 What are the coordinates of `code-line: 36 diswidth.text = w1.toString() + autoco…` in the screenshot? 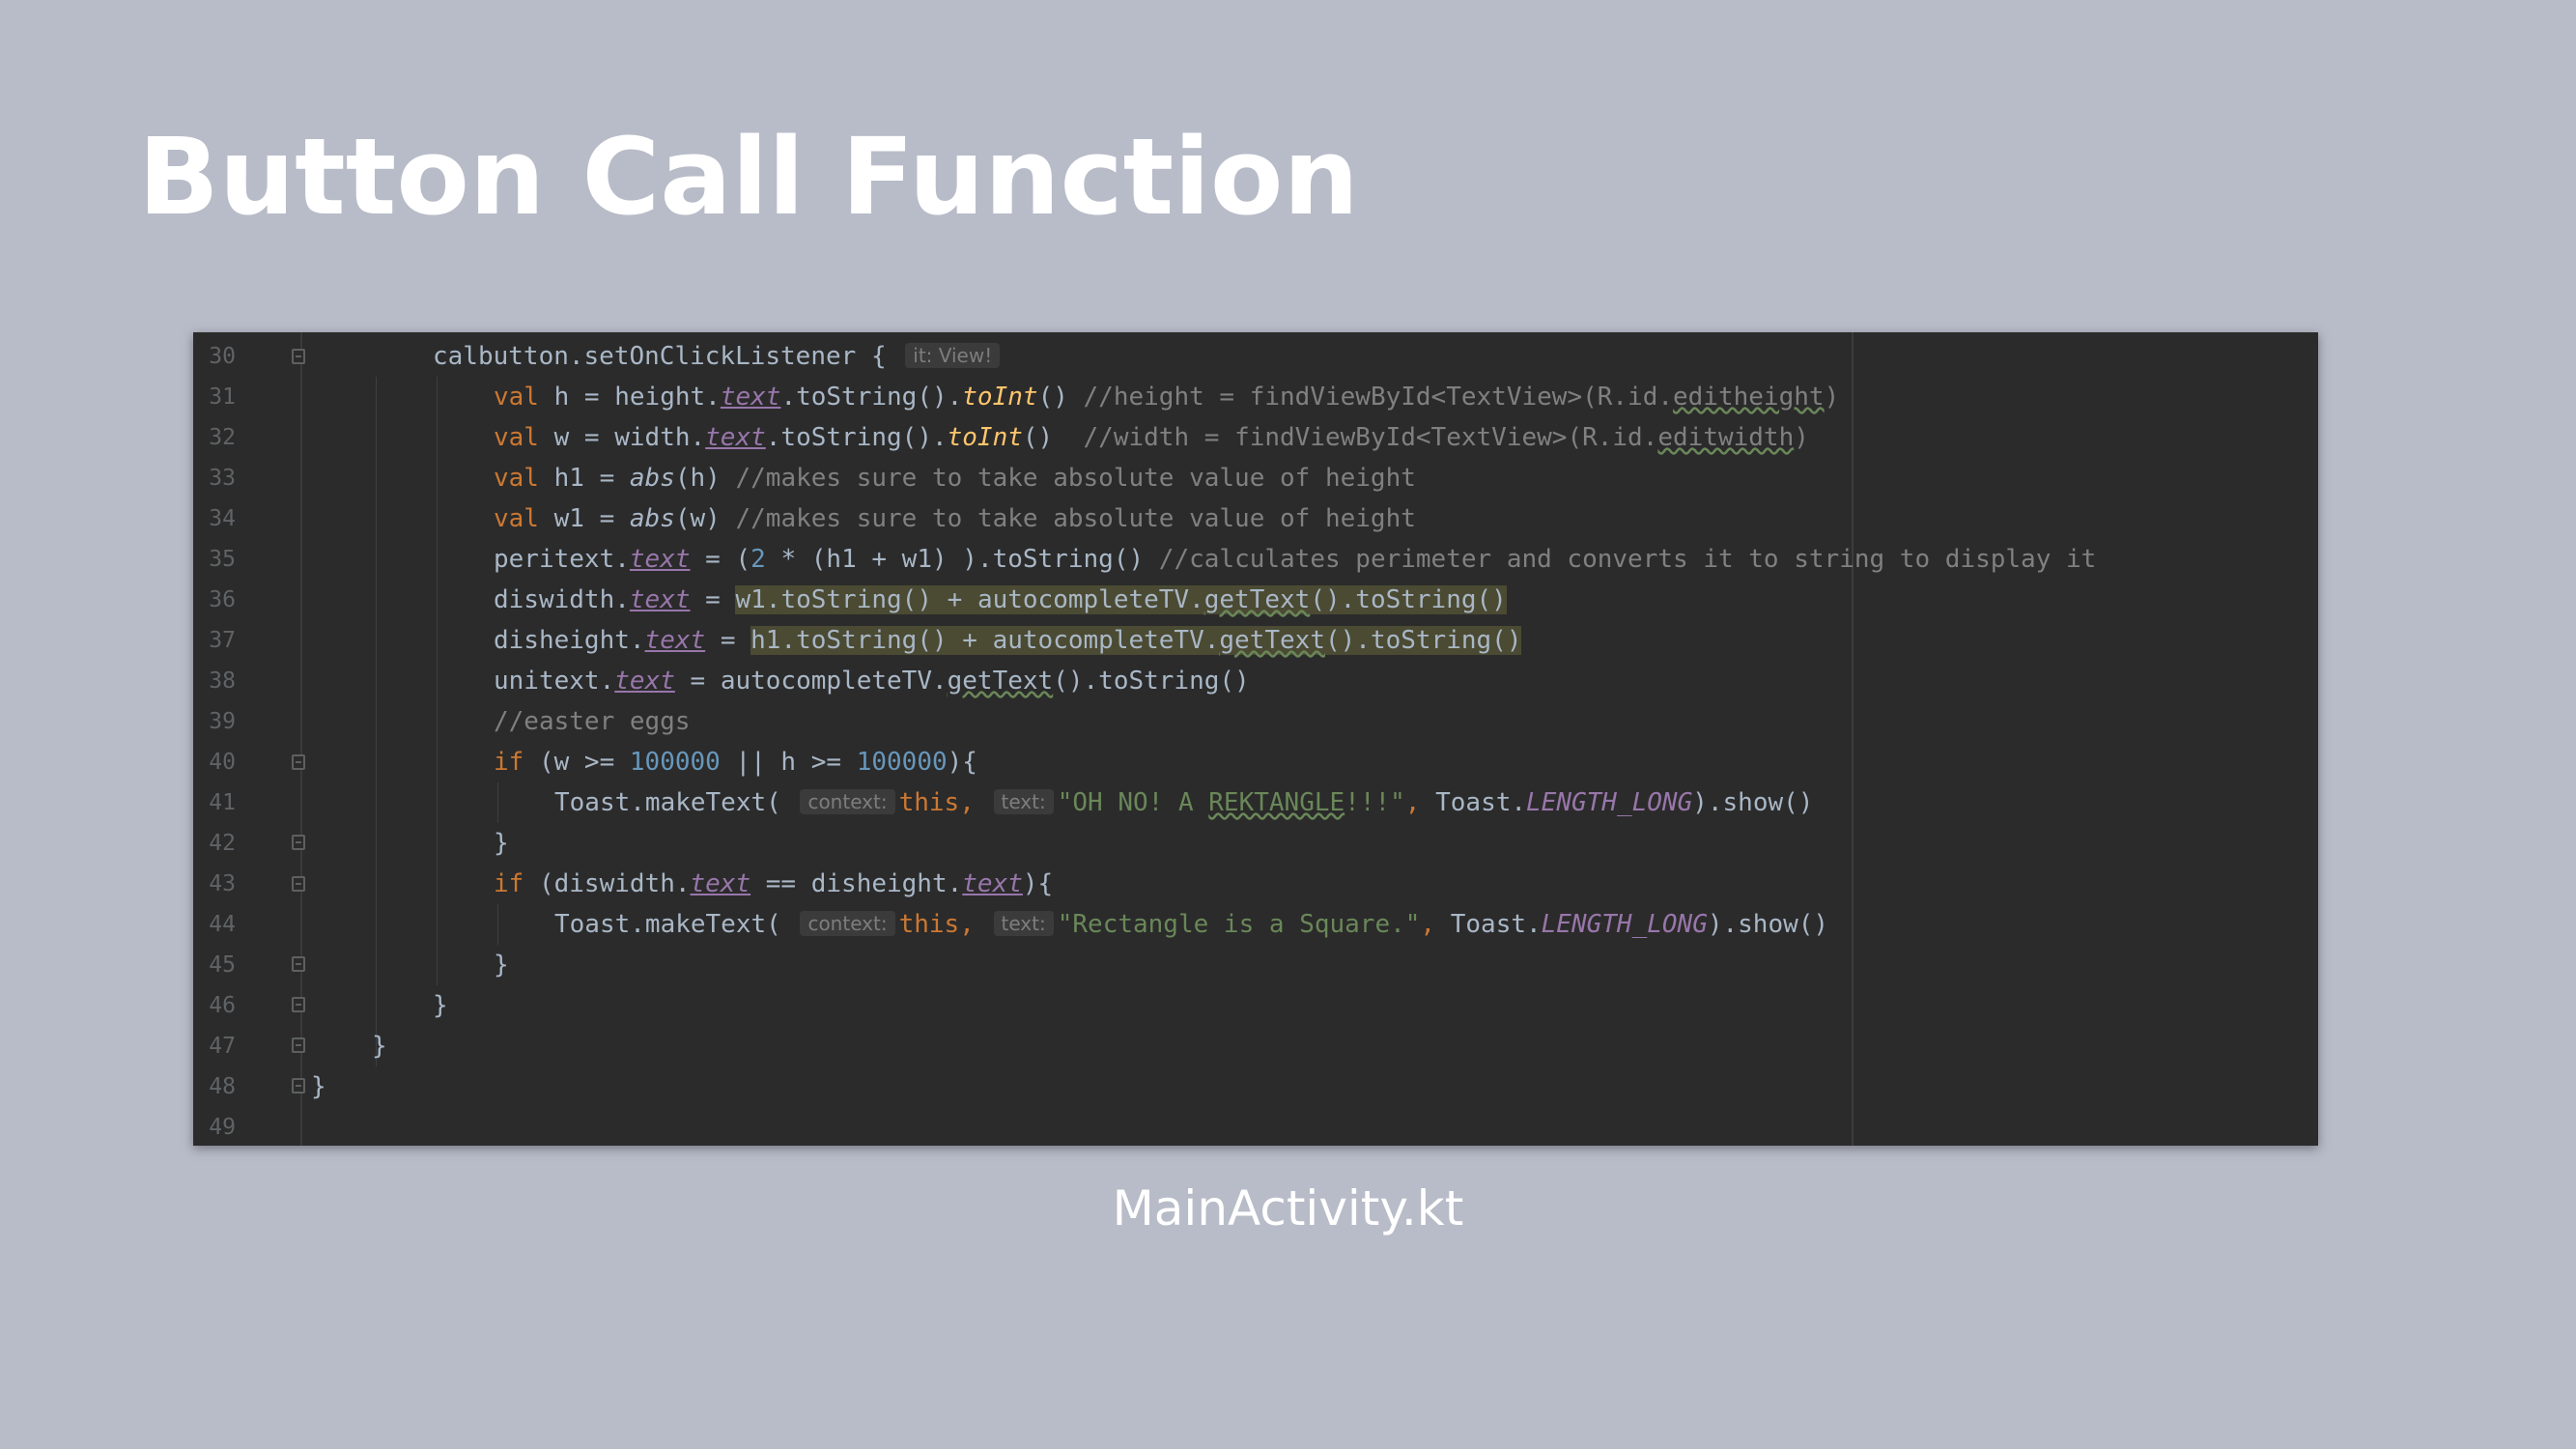 It's located at (1255, 600).